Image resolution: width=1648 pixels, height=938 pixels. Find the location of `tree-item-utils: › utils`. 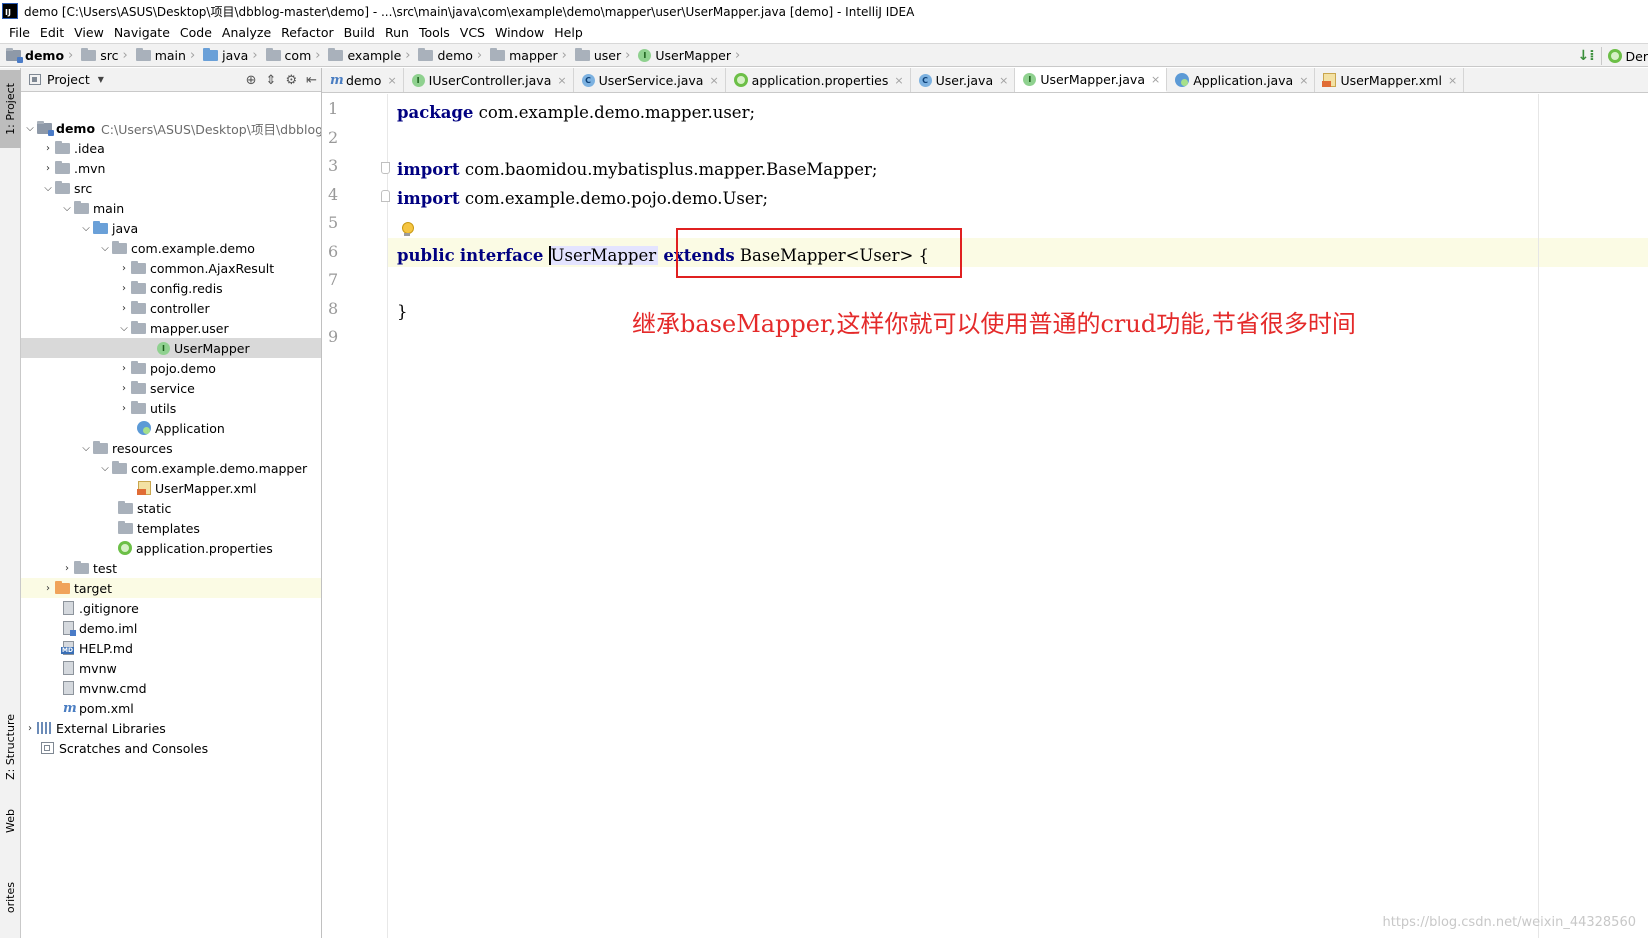

tree-item-utils: › utils is located at coordinates (171, 408).